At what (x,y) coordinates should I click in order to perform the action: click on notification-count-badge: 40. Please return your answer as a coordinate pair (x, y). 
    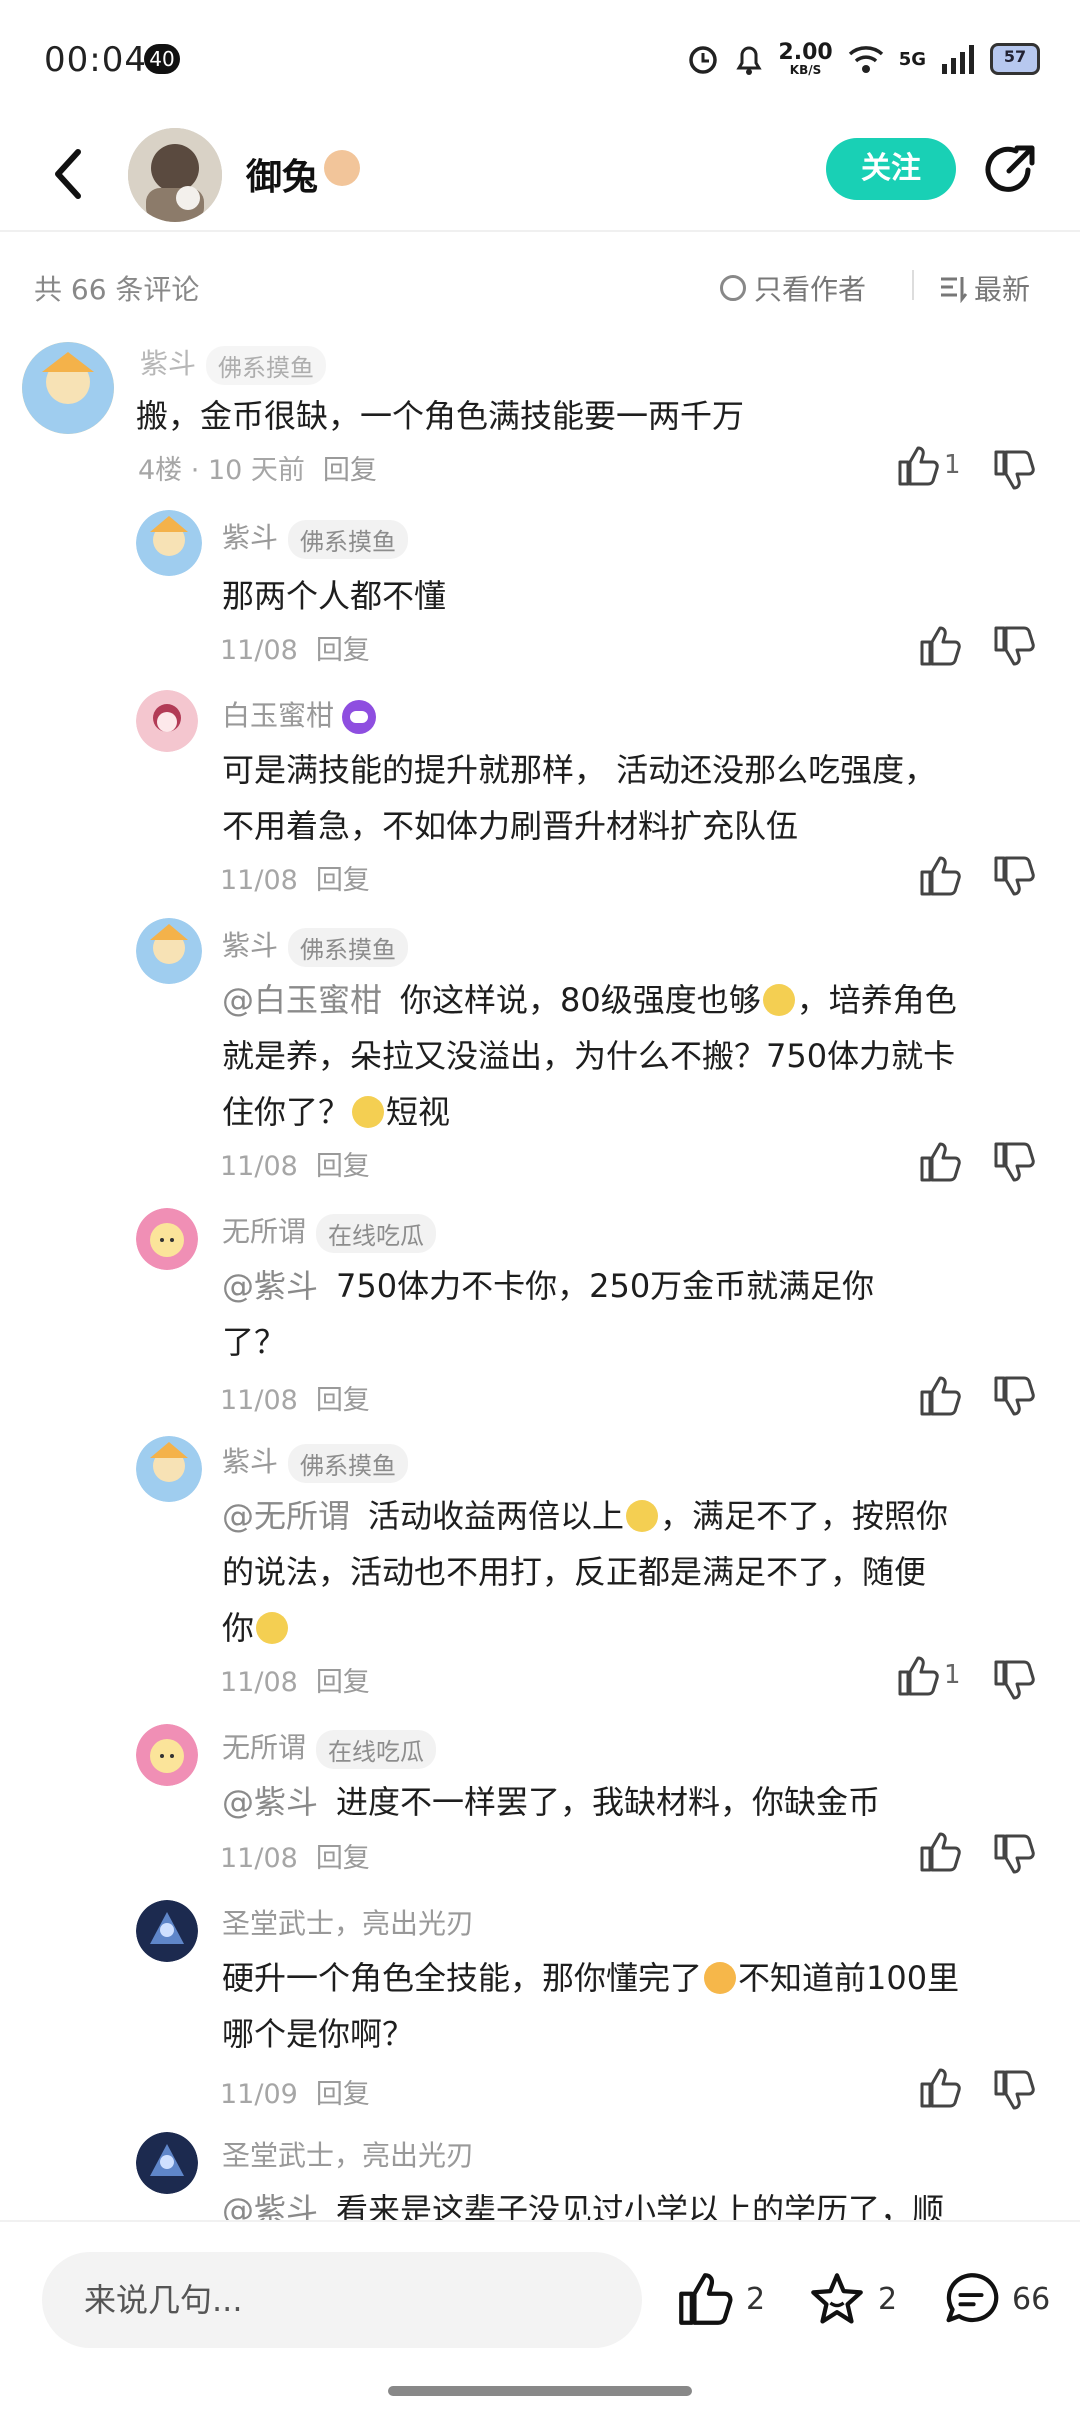
    Looking at the image, I should click on (162, 59).